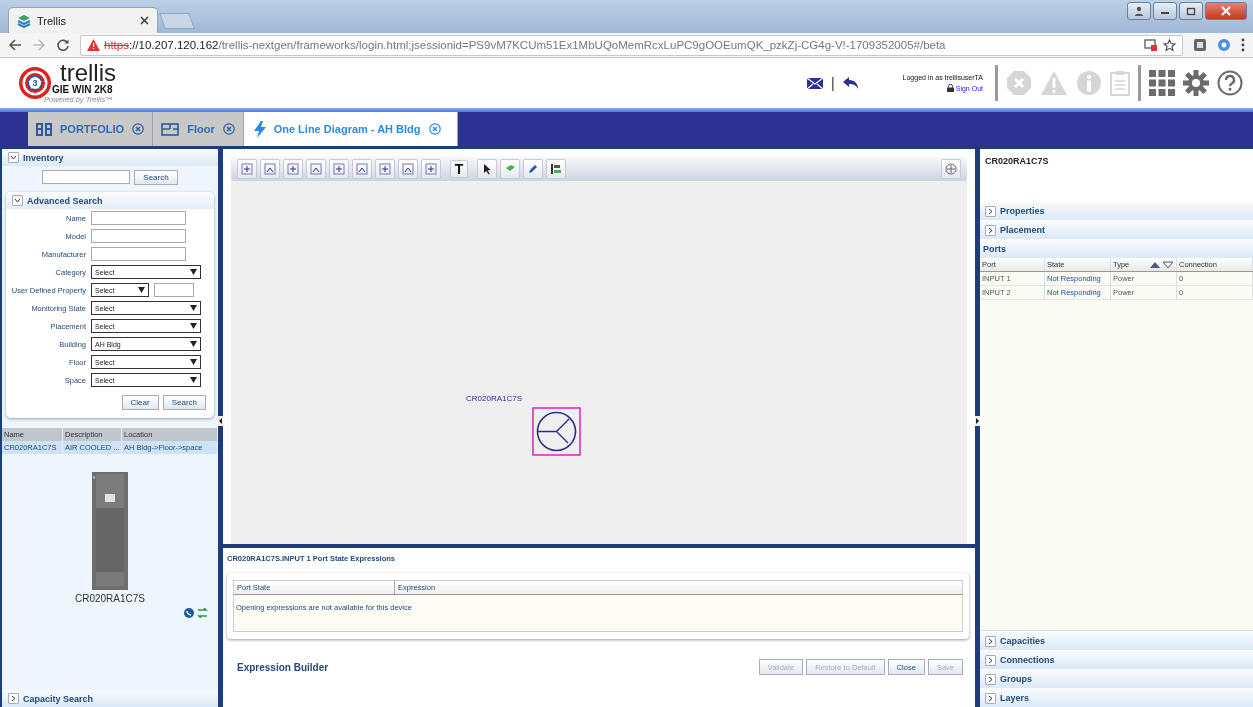 This screenshot has height=707, width=1253. Describe the element at coordinates (1230, 83) in the screenshot. I see `help-icon` at that location.